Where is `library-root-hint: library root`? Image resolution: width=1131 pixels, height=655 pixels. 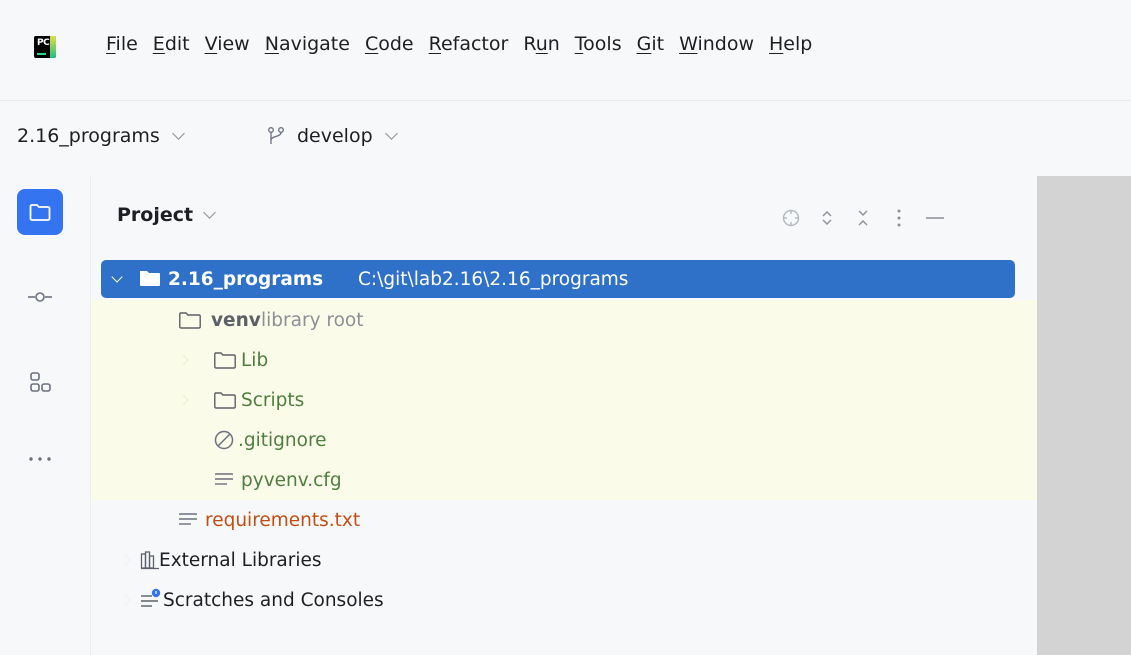
library-root-hint: library root is located at coordinates (312, 320).